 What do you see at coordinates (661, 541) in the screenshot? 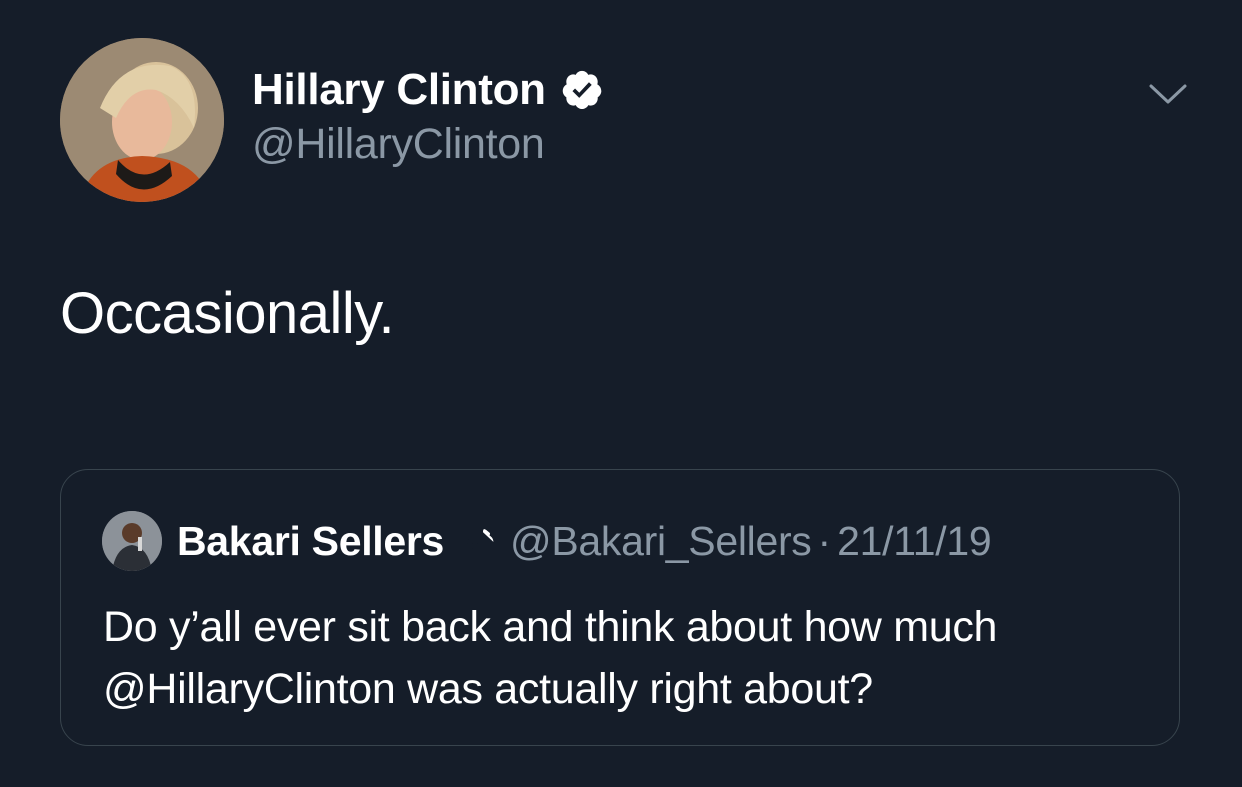
I see `quoted-author-handle: @Bakari_Sellers` at bounding box center [661, 541].